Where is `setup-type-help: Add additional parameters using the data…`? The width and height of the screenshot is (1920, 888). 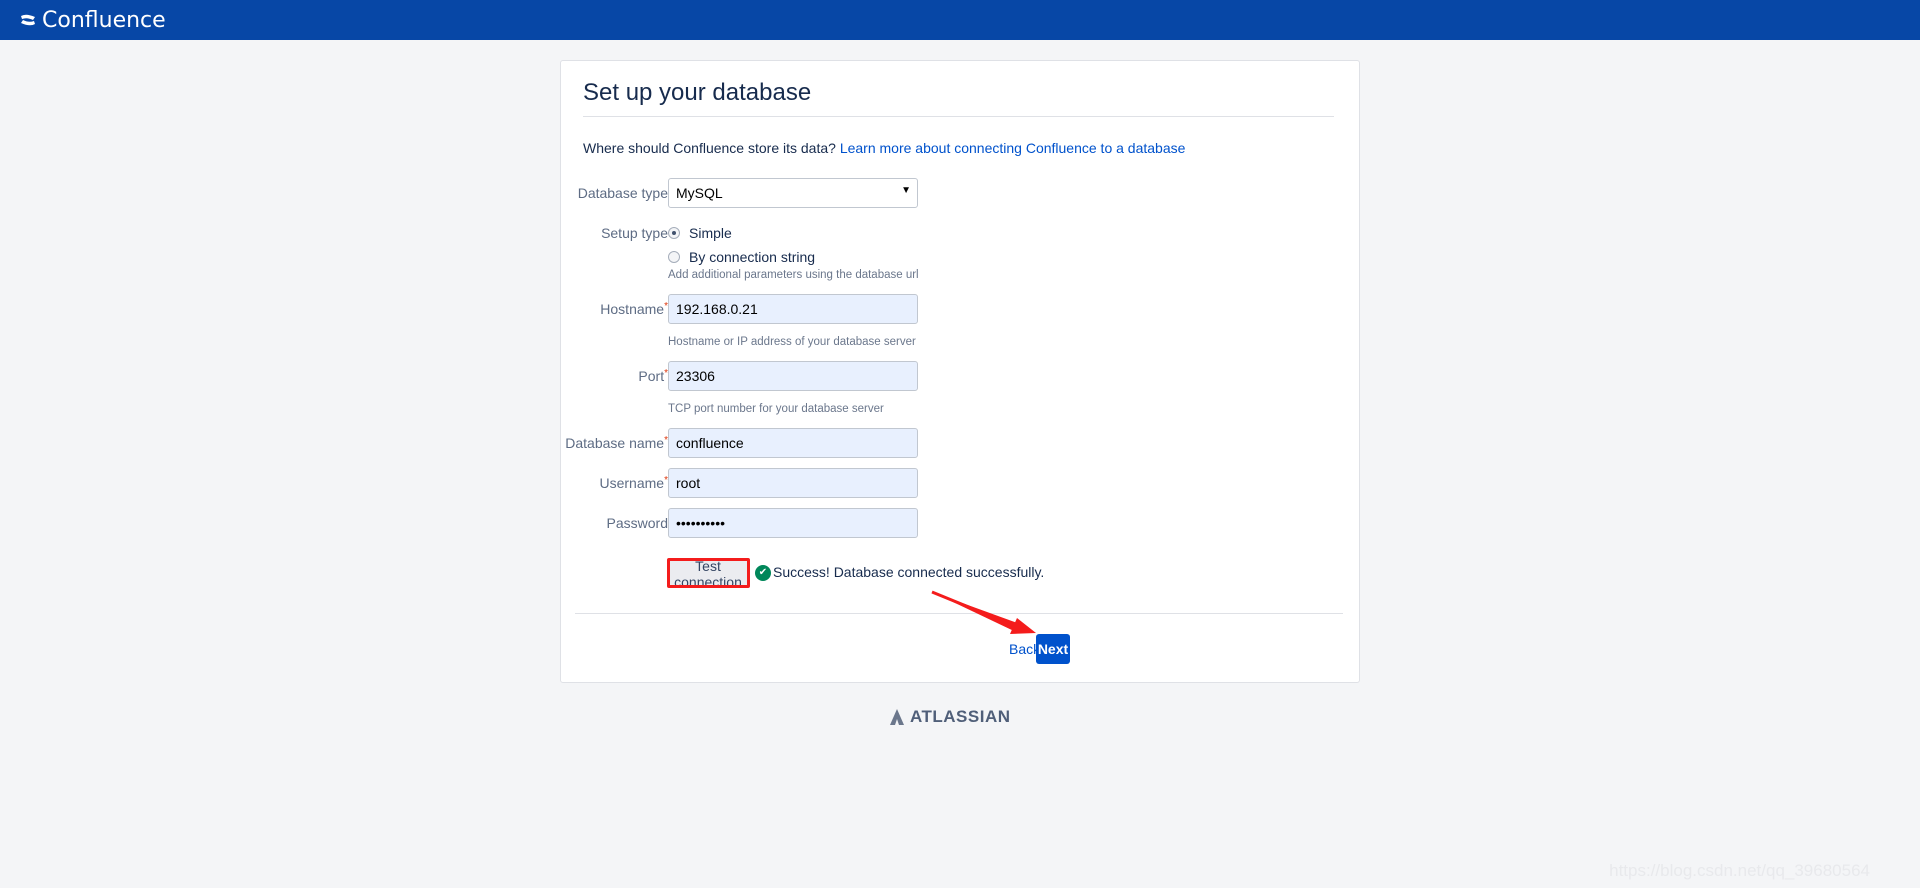
setup-type-help: Add additional parameters using the data… is located at coordinates (793, 275).